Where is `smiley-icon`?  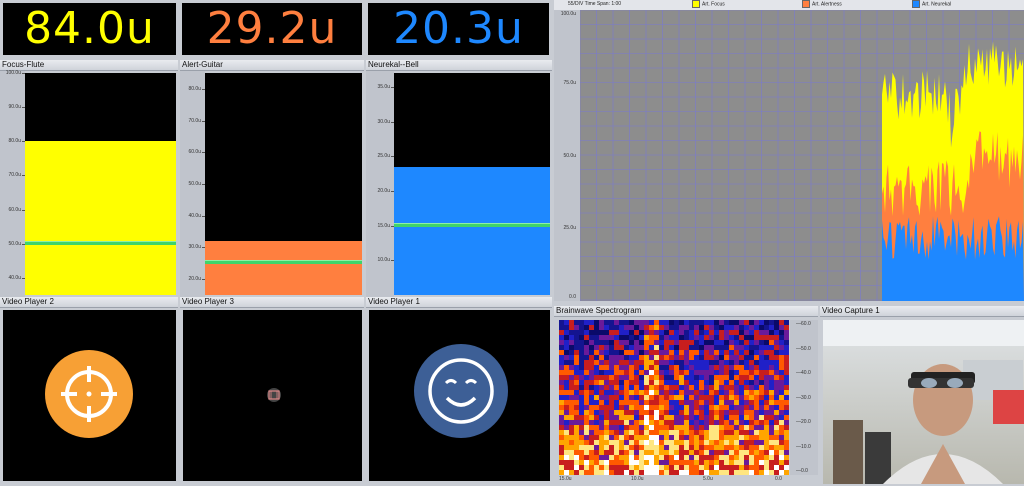
smiley-icon is located at coordinates (459, 395).